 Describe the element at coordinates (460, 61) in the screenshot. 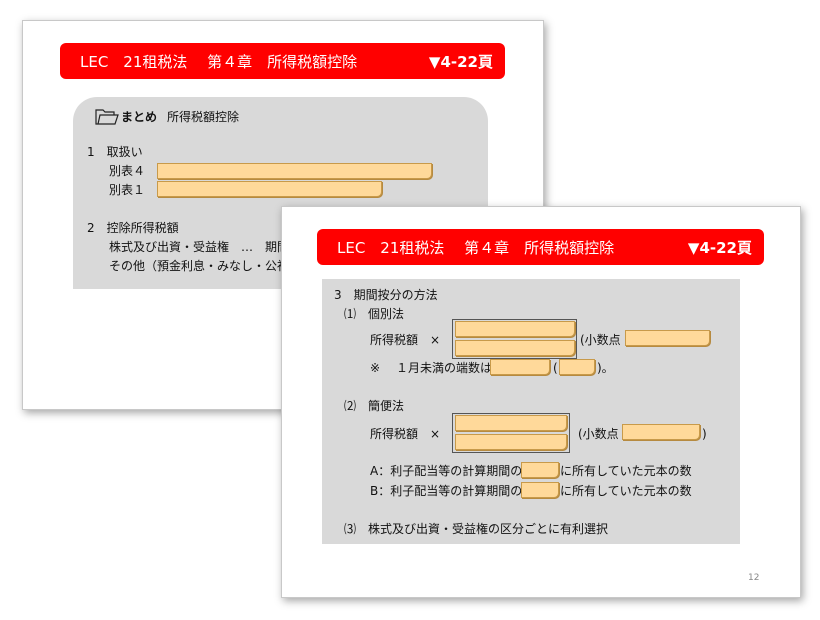

I see `slide-1-banner-ref: ▼4-22頁` at that location.